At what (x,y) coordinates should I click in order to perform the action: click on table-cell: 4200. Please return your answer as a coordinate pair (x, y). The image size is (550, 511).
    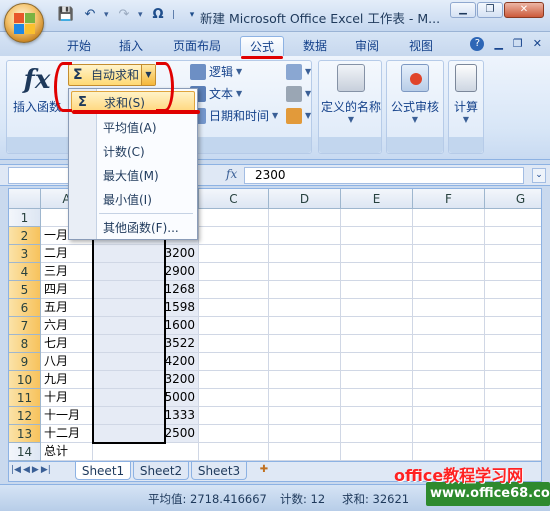
    Looking at the image, I should click on (146, 362).